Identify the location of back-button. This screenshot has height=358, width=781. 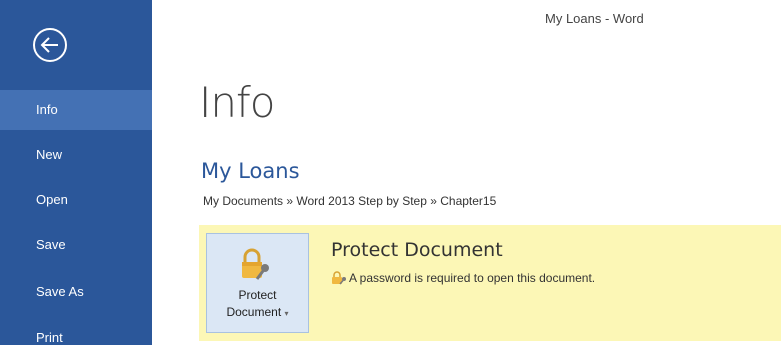
(50, 45).